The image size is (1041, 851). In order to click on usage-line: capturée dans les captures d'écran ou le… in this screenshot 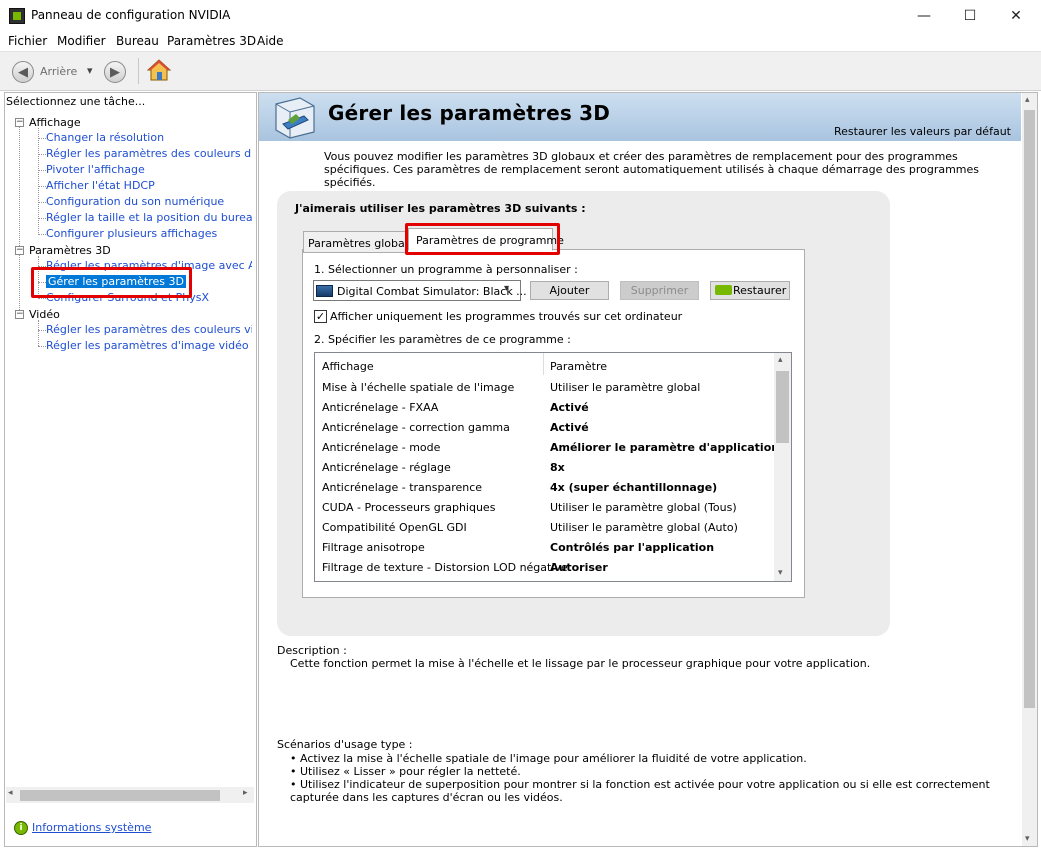, I will do `click(426, 797)`.